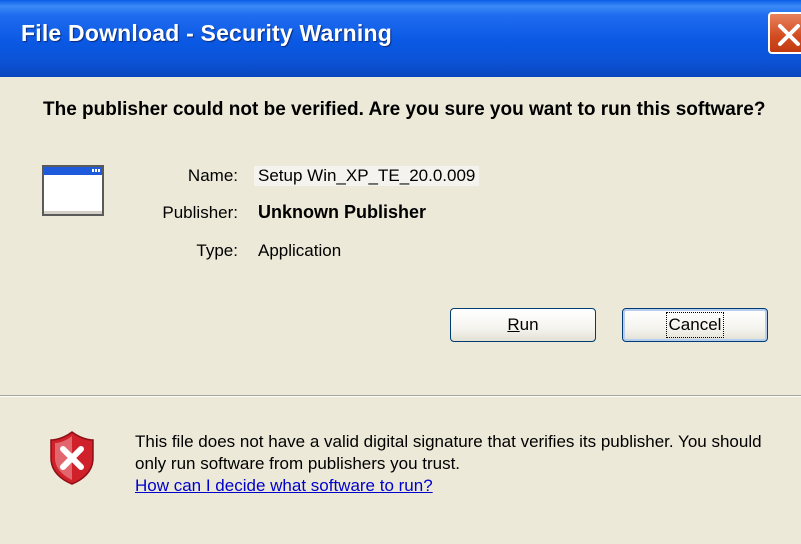 The height and width of the screenshot is (544, 801). What do you see at coordinates (217, 250) in the screenshot?
I see `type-label: Type:` at bounding box center [217, 250].